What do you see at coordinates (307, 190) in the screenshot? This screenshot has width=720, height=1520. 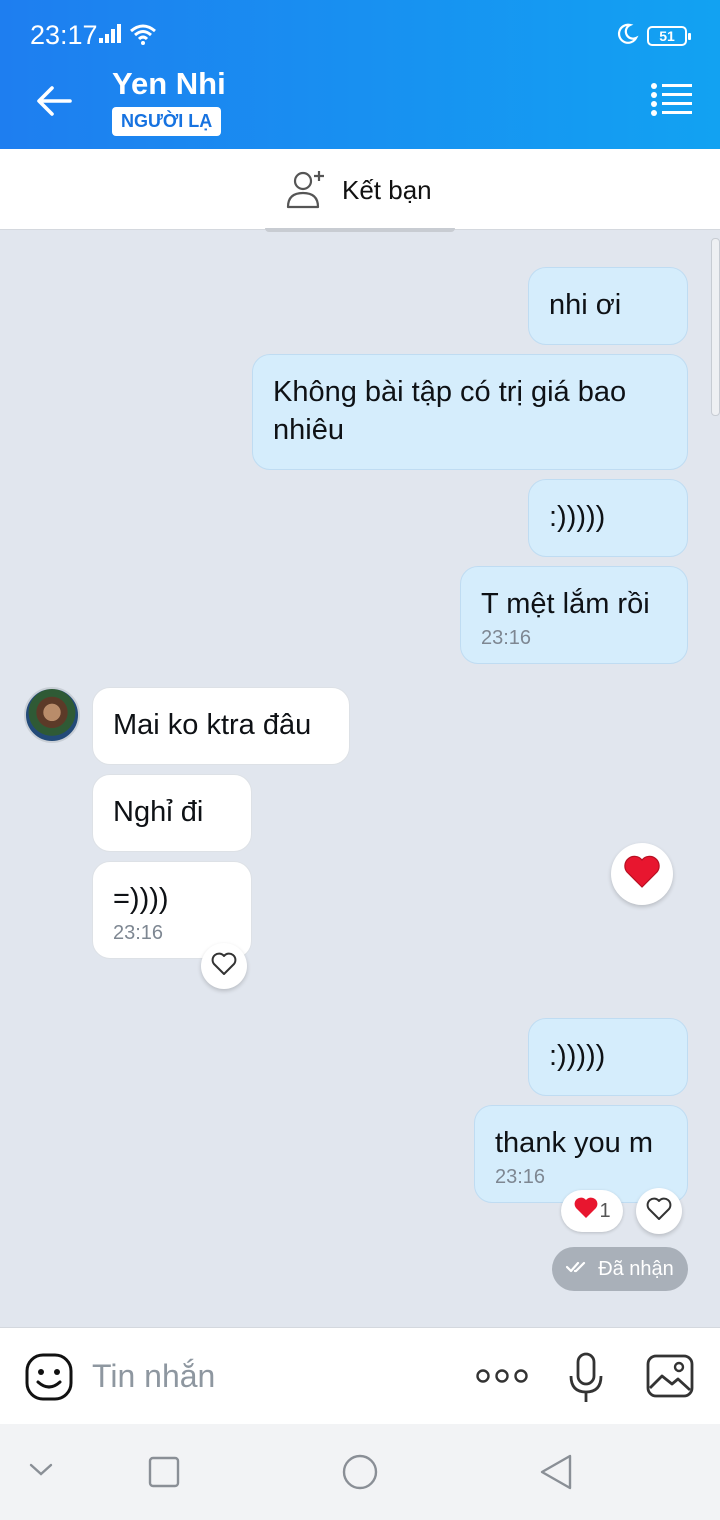 I see `add-user-icon` at bounding box center [307, 190].